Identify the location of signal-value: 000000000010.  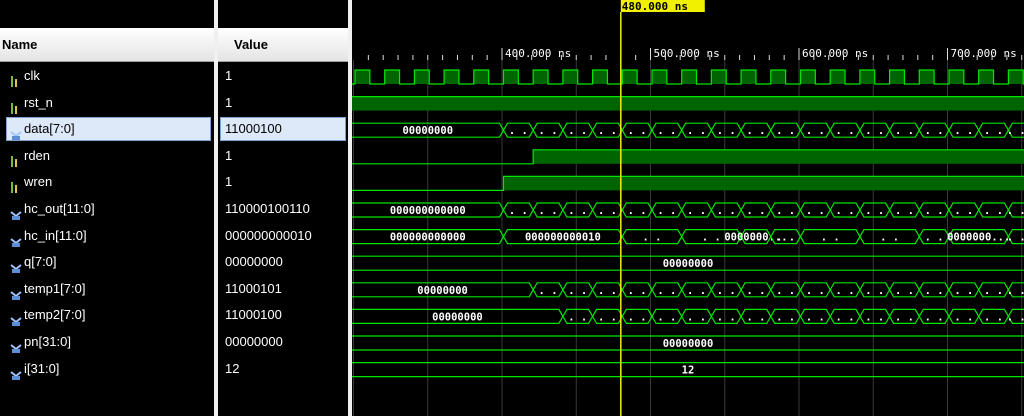
(283, 236).